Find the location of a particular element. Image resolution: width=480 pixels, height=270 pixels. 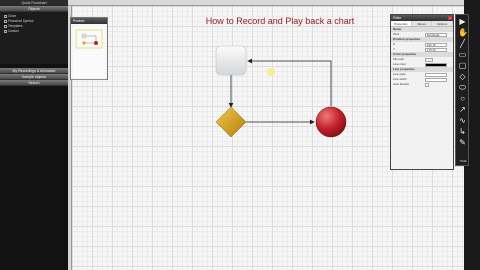

property-label: Auto Resize is located at coordinates (401, 84).